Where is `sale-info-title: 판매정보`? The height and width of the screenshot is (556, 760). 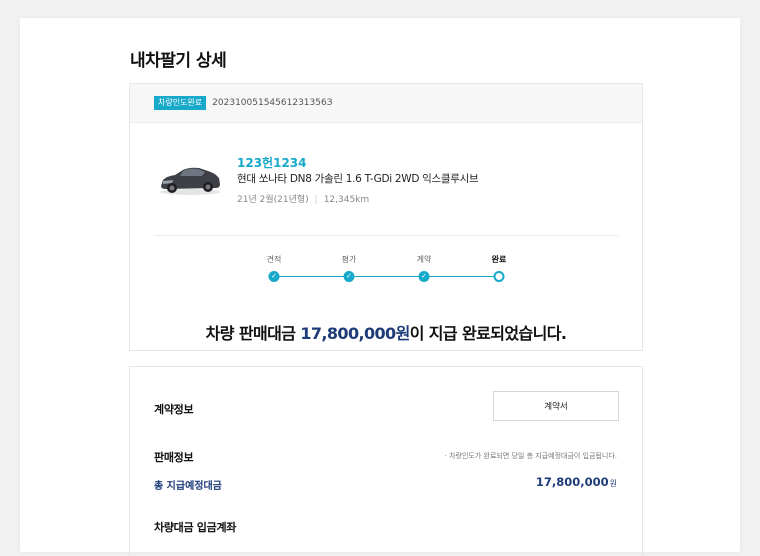
sale-info-title: 판매정보 is located at coordinates (174, 457).